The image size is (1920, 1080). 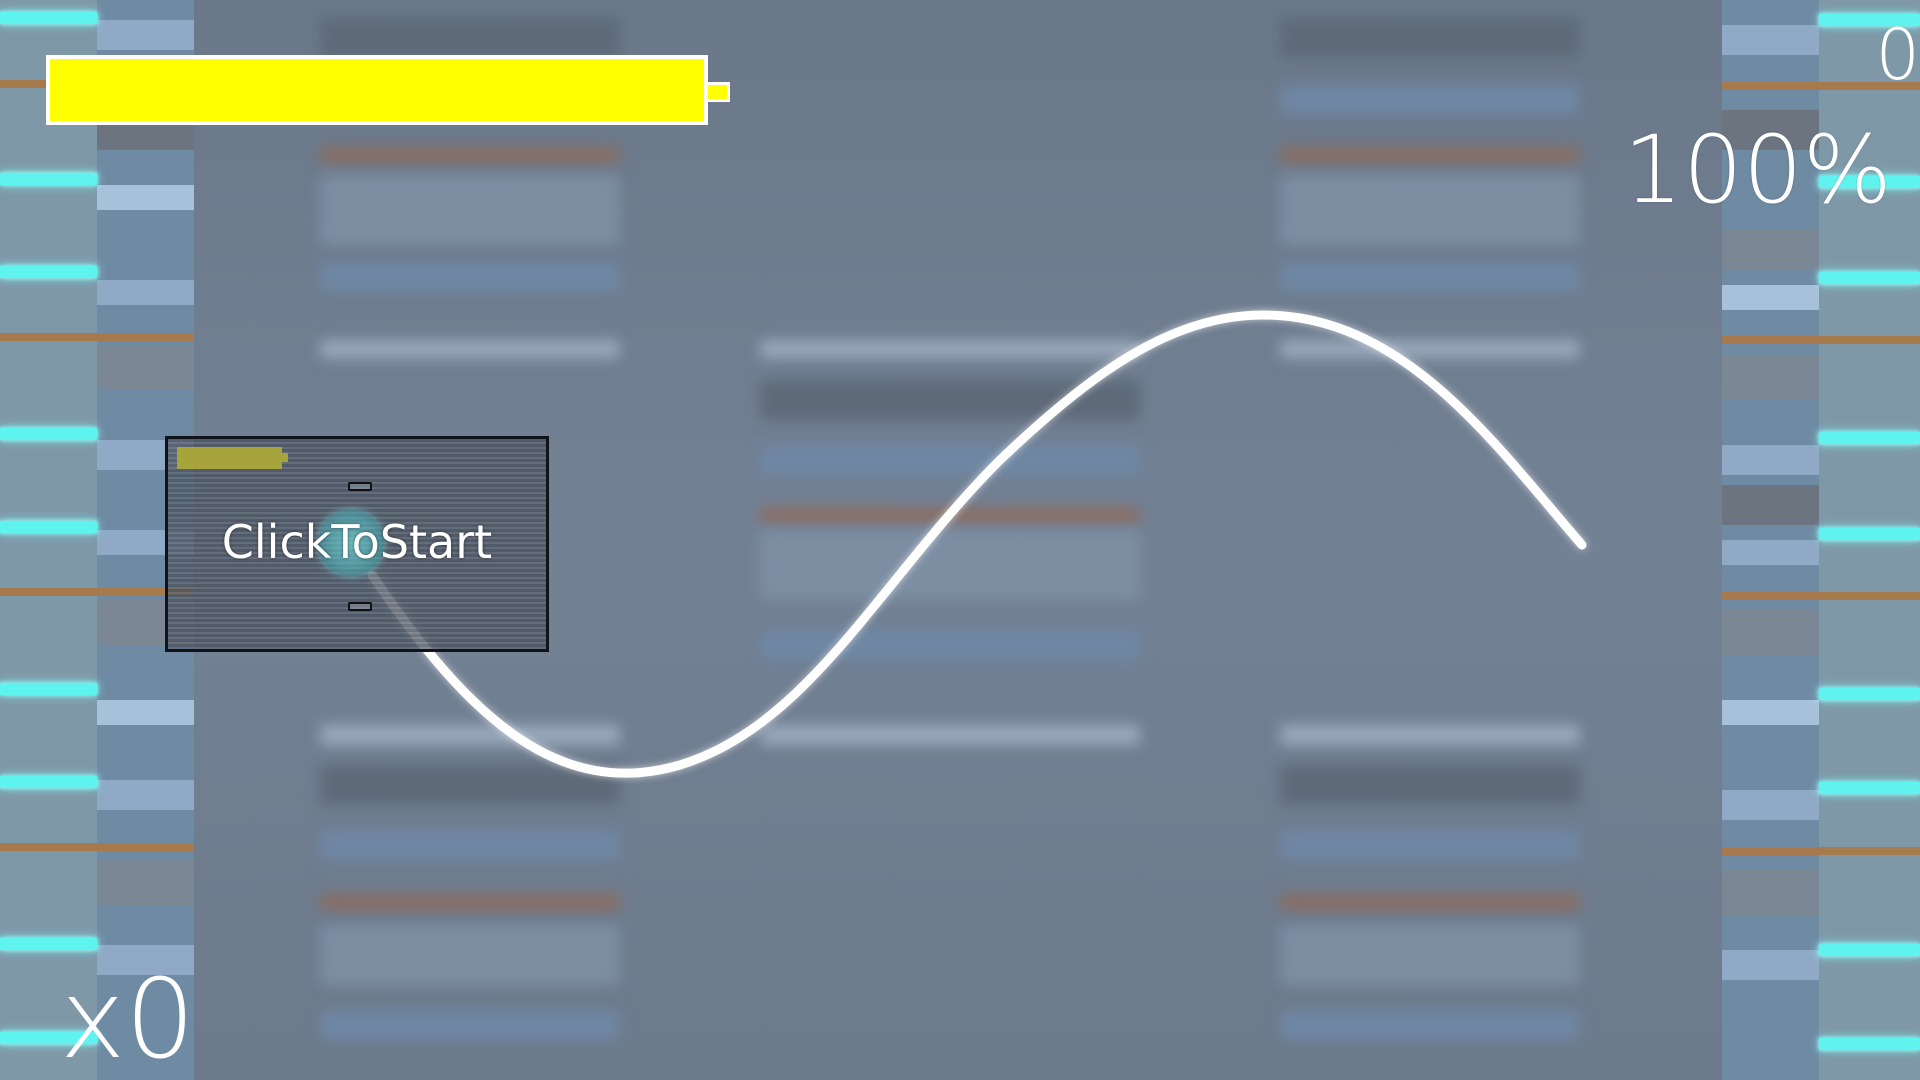 I want to click on health-bar, so click(x=377, y=90).